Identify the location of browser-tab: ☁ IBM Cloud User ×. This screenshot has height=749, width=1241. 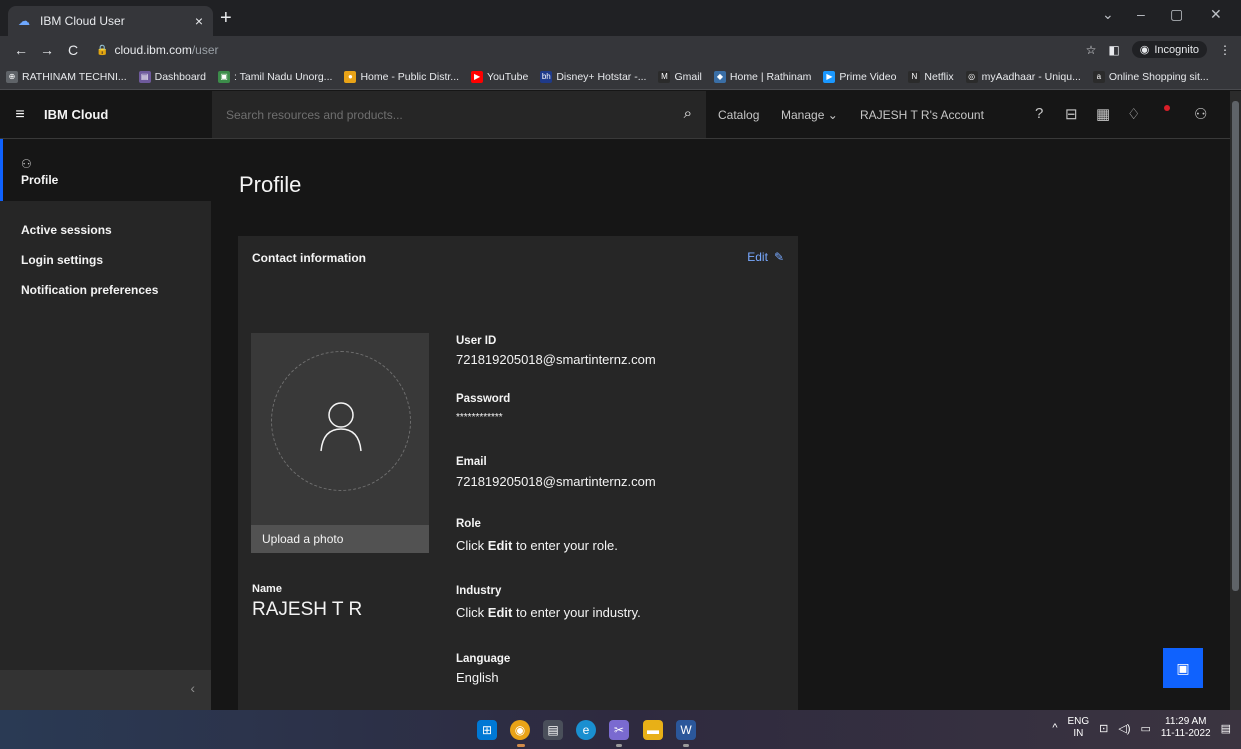
(110, 21).